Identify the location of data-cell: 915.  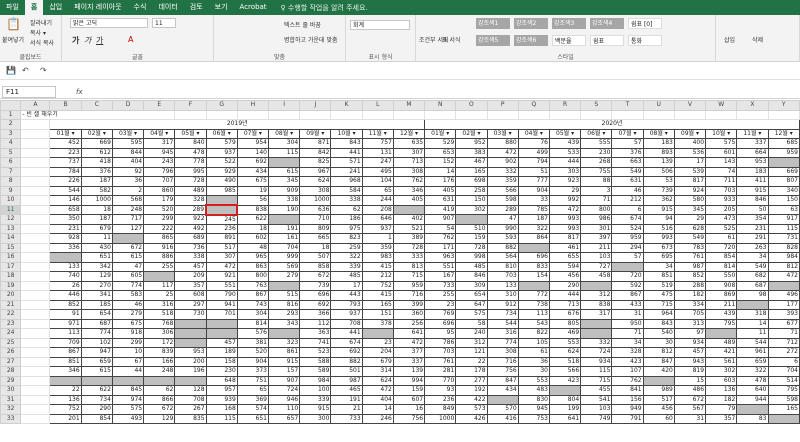
(284, 361).